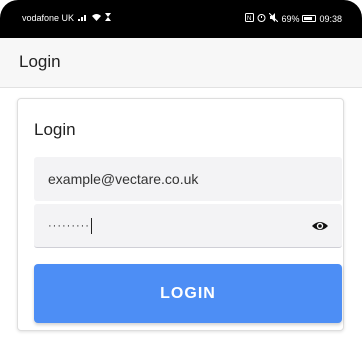 This screenshot has width=362, height=339. Describe the element at coordinates (108, 18) in the screenshot. I see `hourglass-icon` at that location.